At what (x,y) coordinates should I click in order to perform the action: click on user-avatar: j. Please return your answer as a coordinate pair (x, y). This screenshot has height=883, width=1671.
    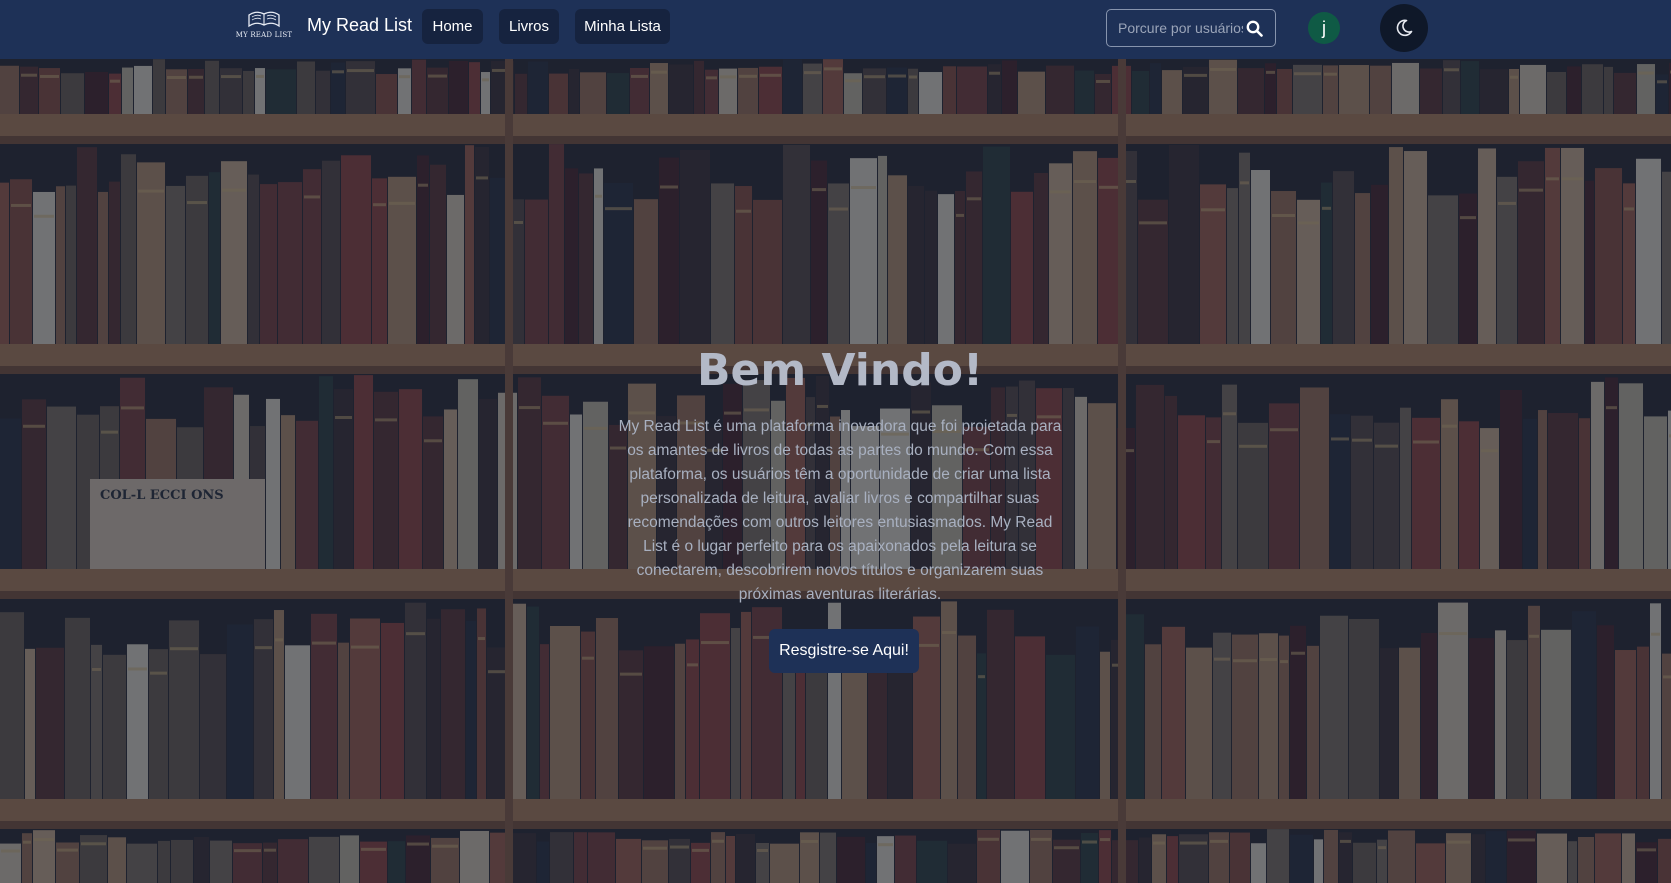
    Looking at the image, I should click on (1324, 28).